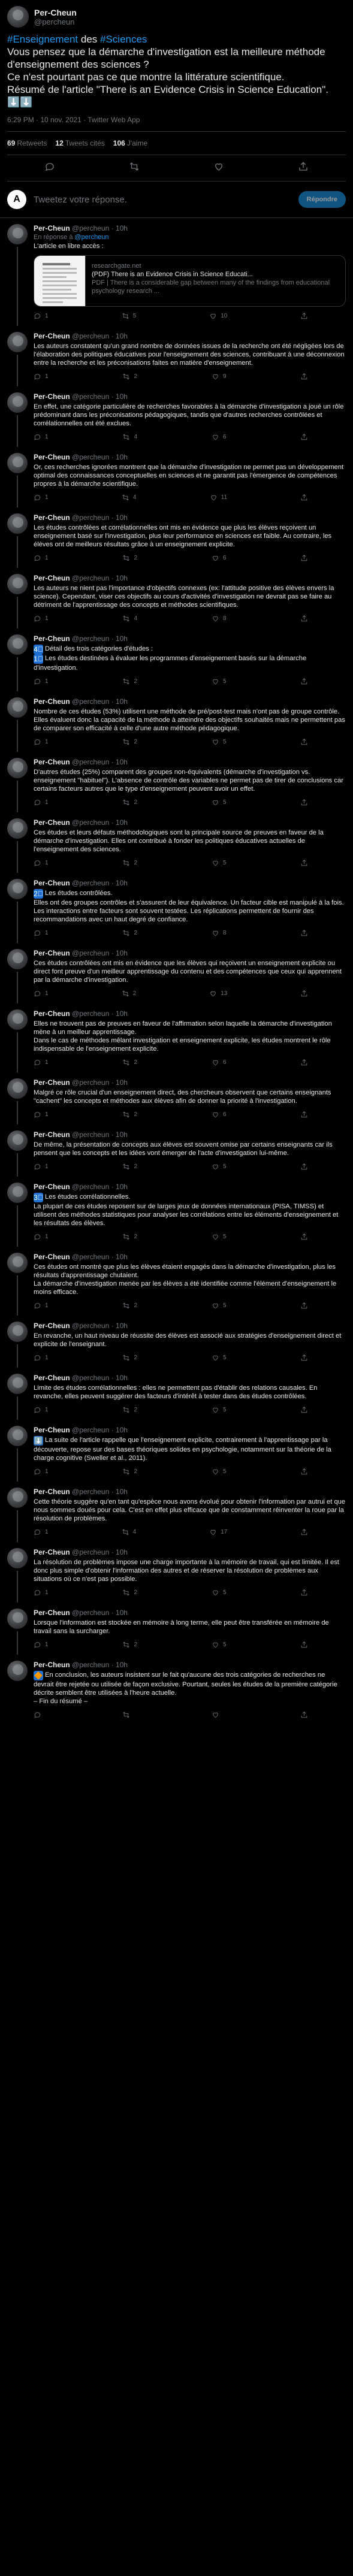 This screenshot has width=353, height=2576. I want to click on reply-button: Répondre, so click(322, 199).